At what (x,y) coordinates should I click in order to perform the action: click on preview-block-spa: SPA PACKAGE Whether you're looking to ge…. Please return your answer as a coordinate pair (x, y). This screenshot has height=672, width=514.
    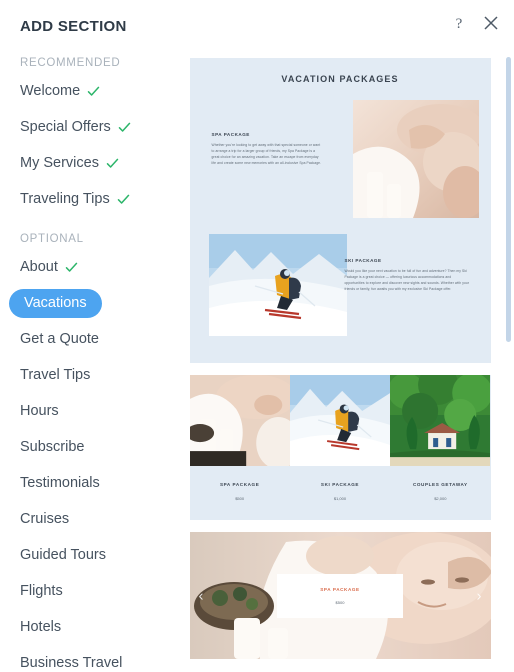
    Looking at the image, I should click on (267, 149).